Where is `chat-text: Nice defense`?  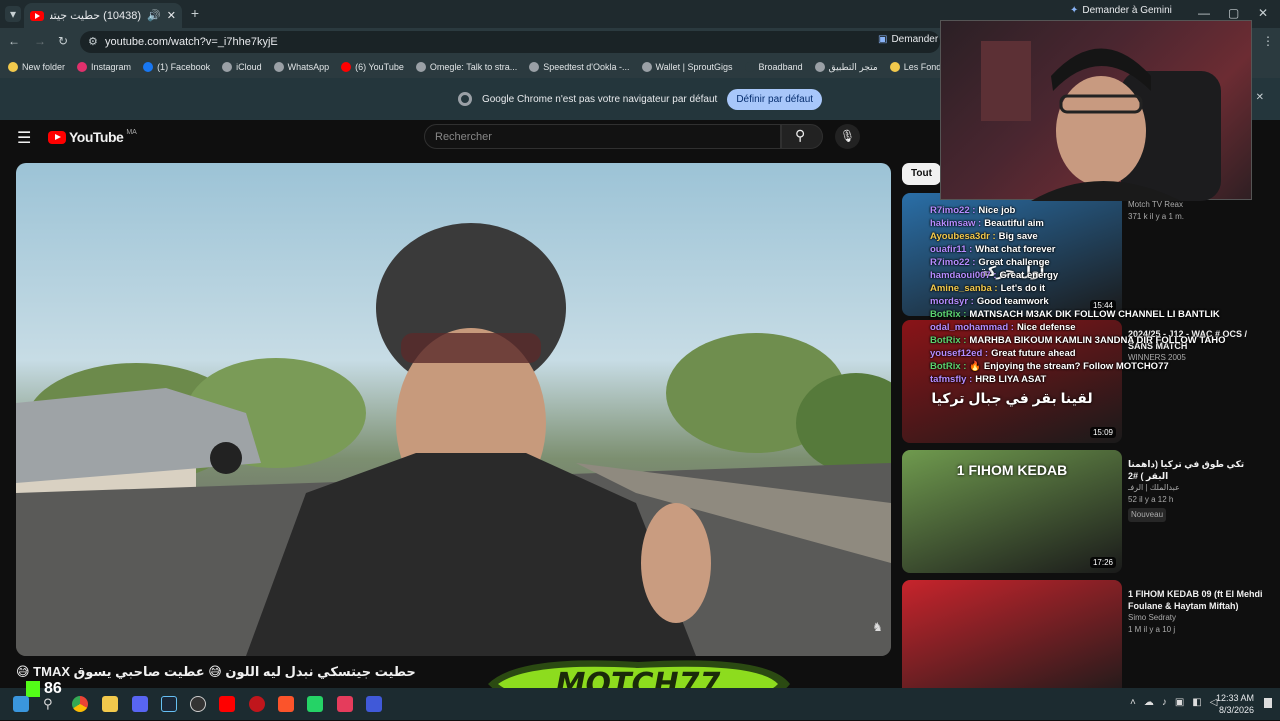
chat-text: Nice defense is located at coordinates (1046, 327).